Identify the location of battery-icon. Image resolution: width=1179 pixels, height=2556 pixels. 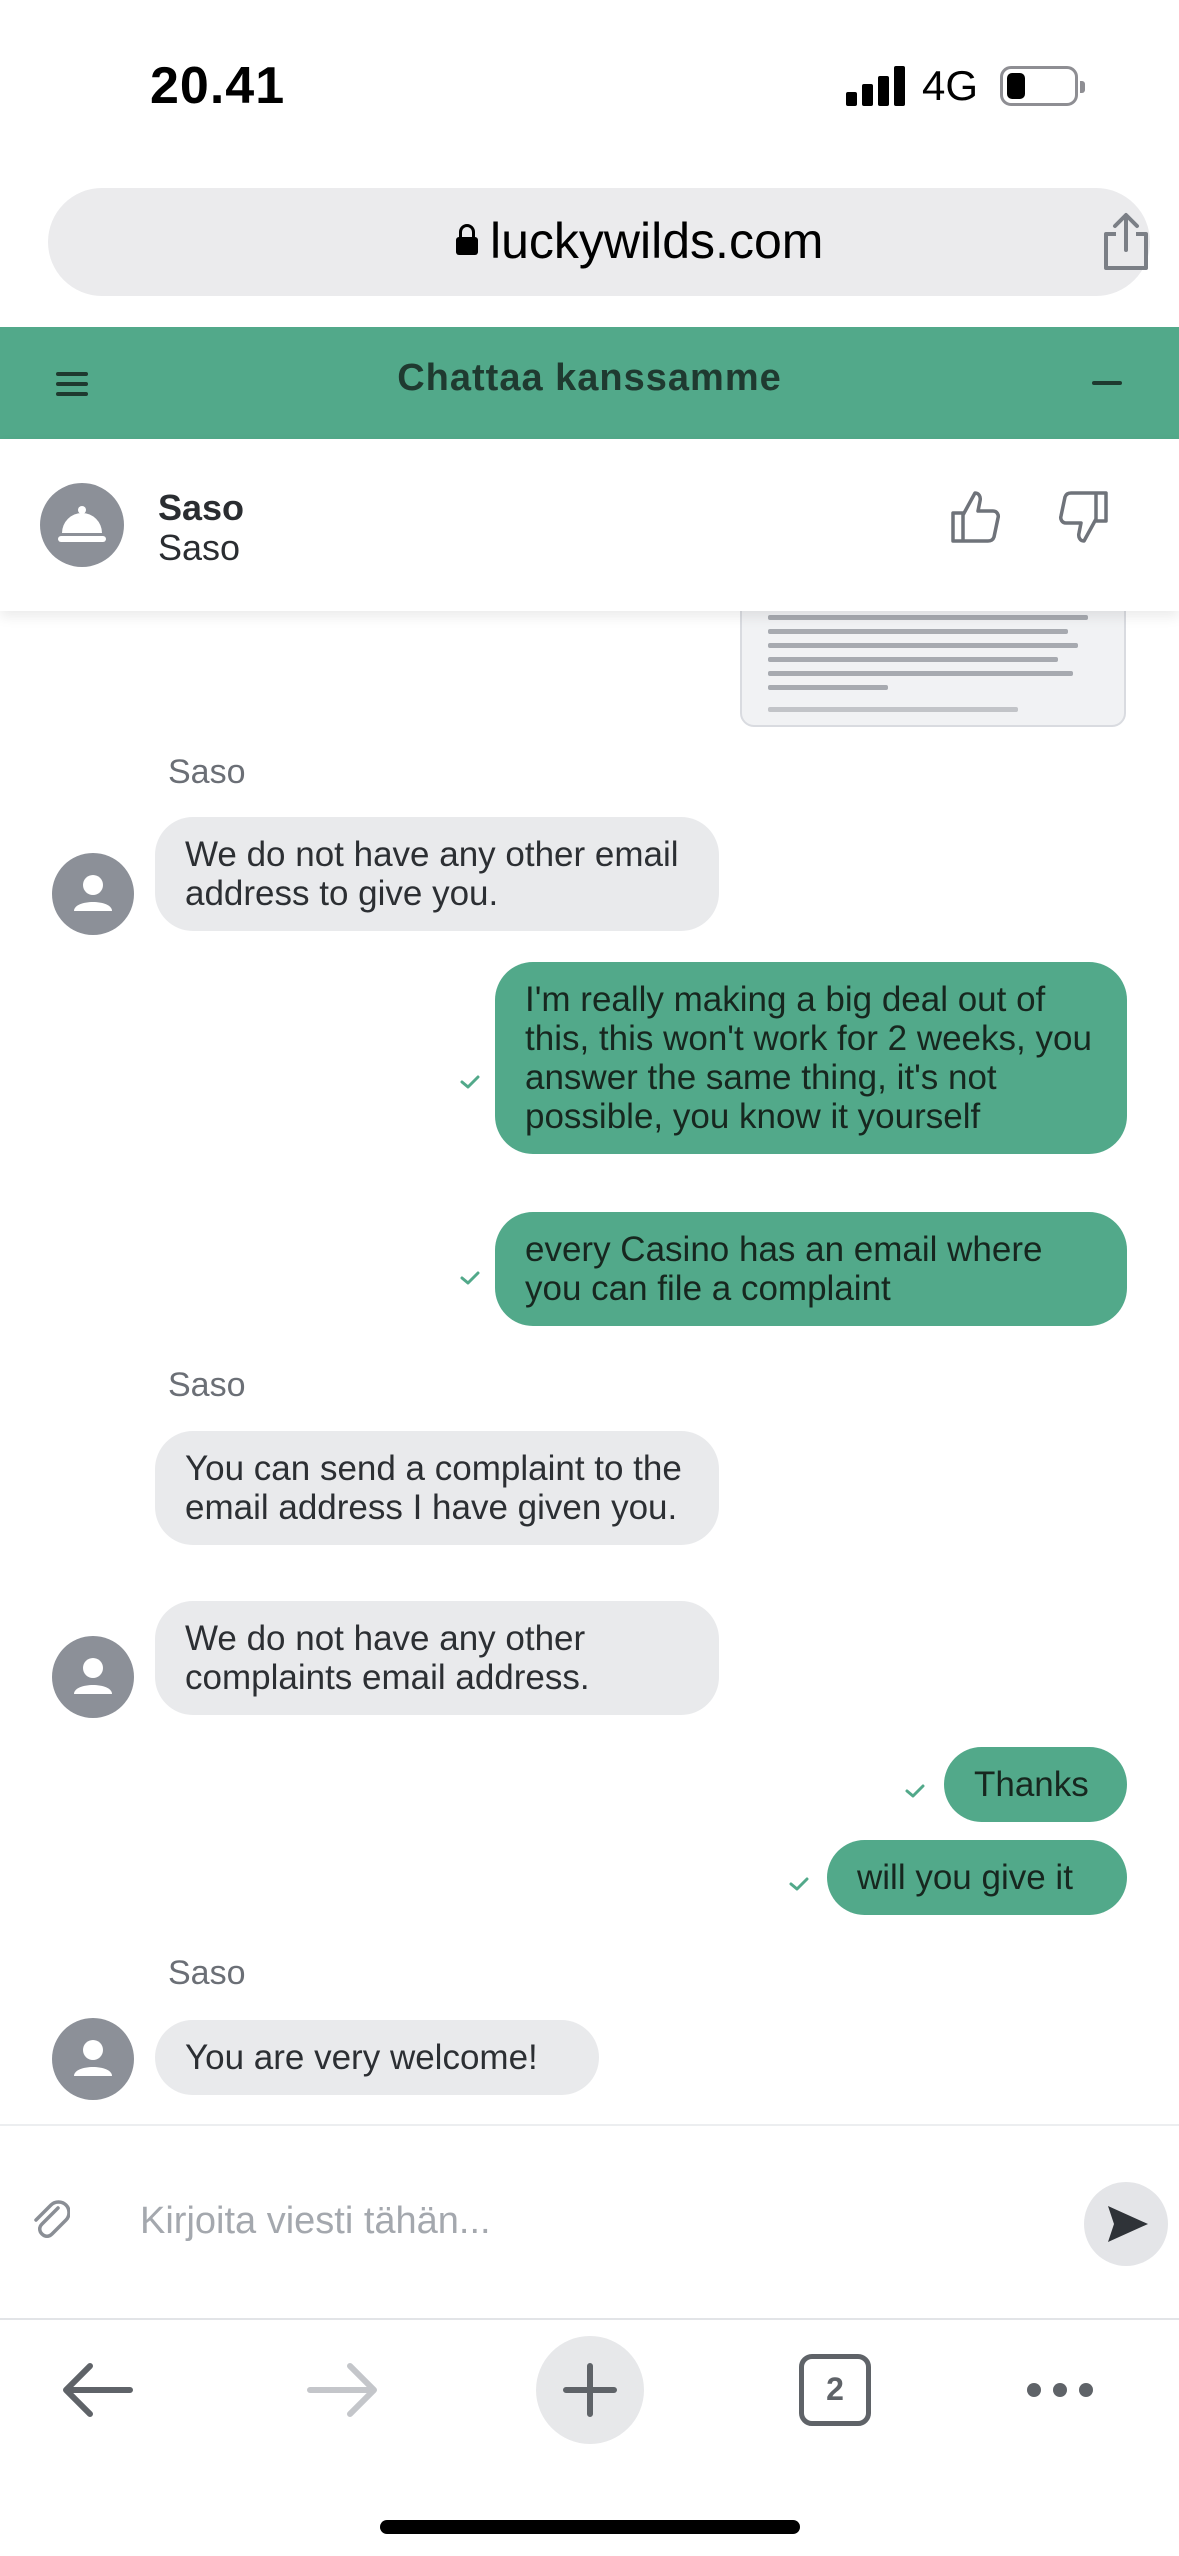
(1042, 86).